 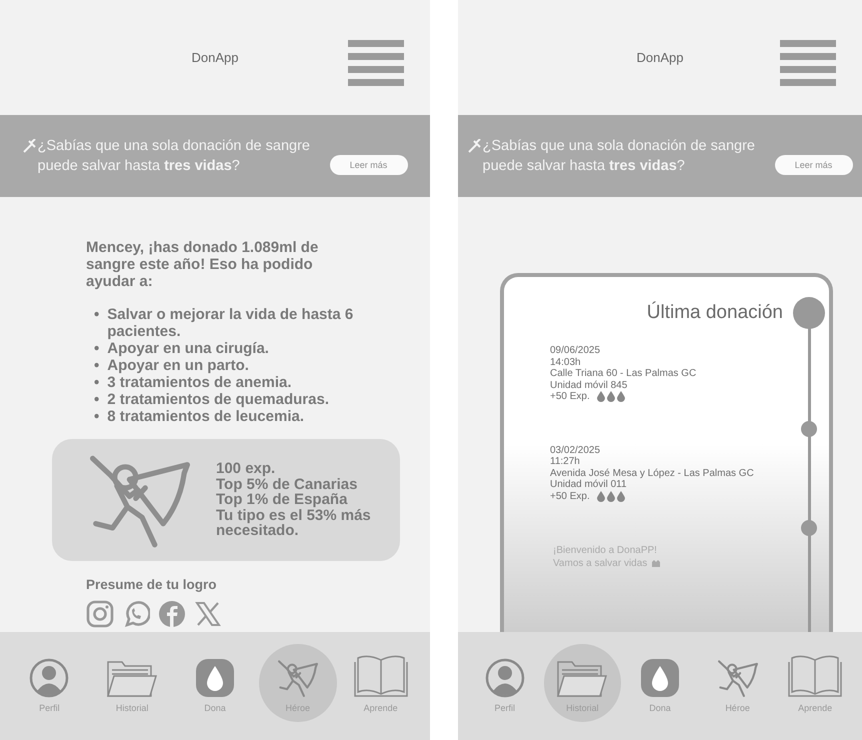 What do you see at coordinates (230, 323) in the screenshot?
I see `benefit-item: Salvar o mejorar la vida de hasta 6 pacientes.` at bounding box center [230, 323].